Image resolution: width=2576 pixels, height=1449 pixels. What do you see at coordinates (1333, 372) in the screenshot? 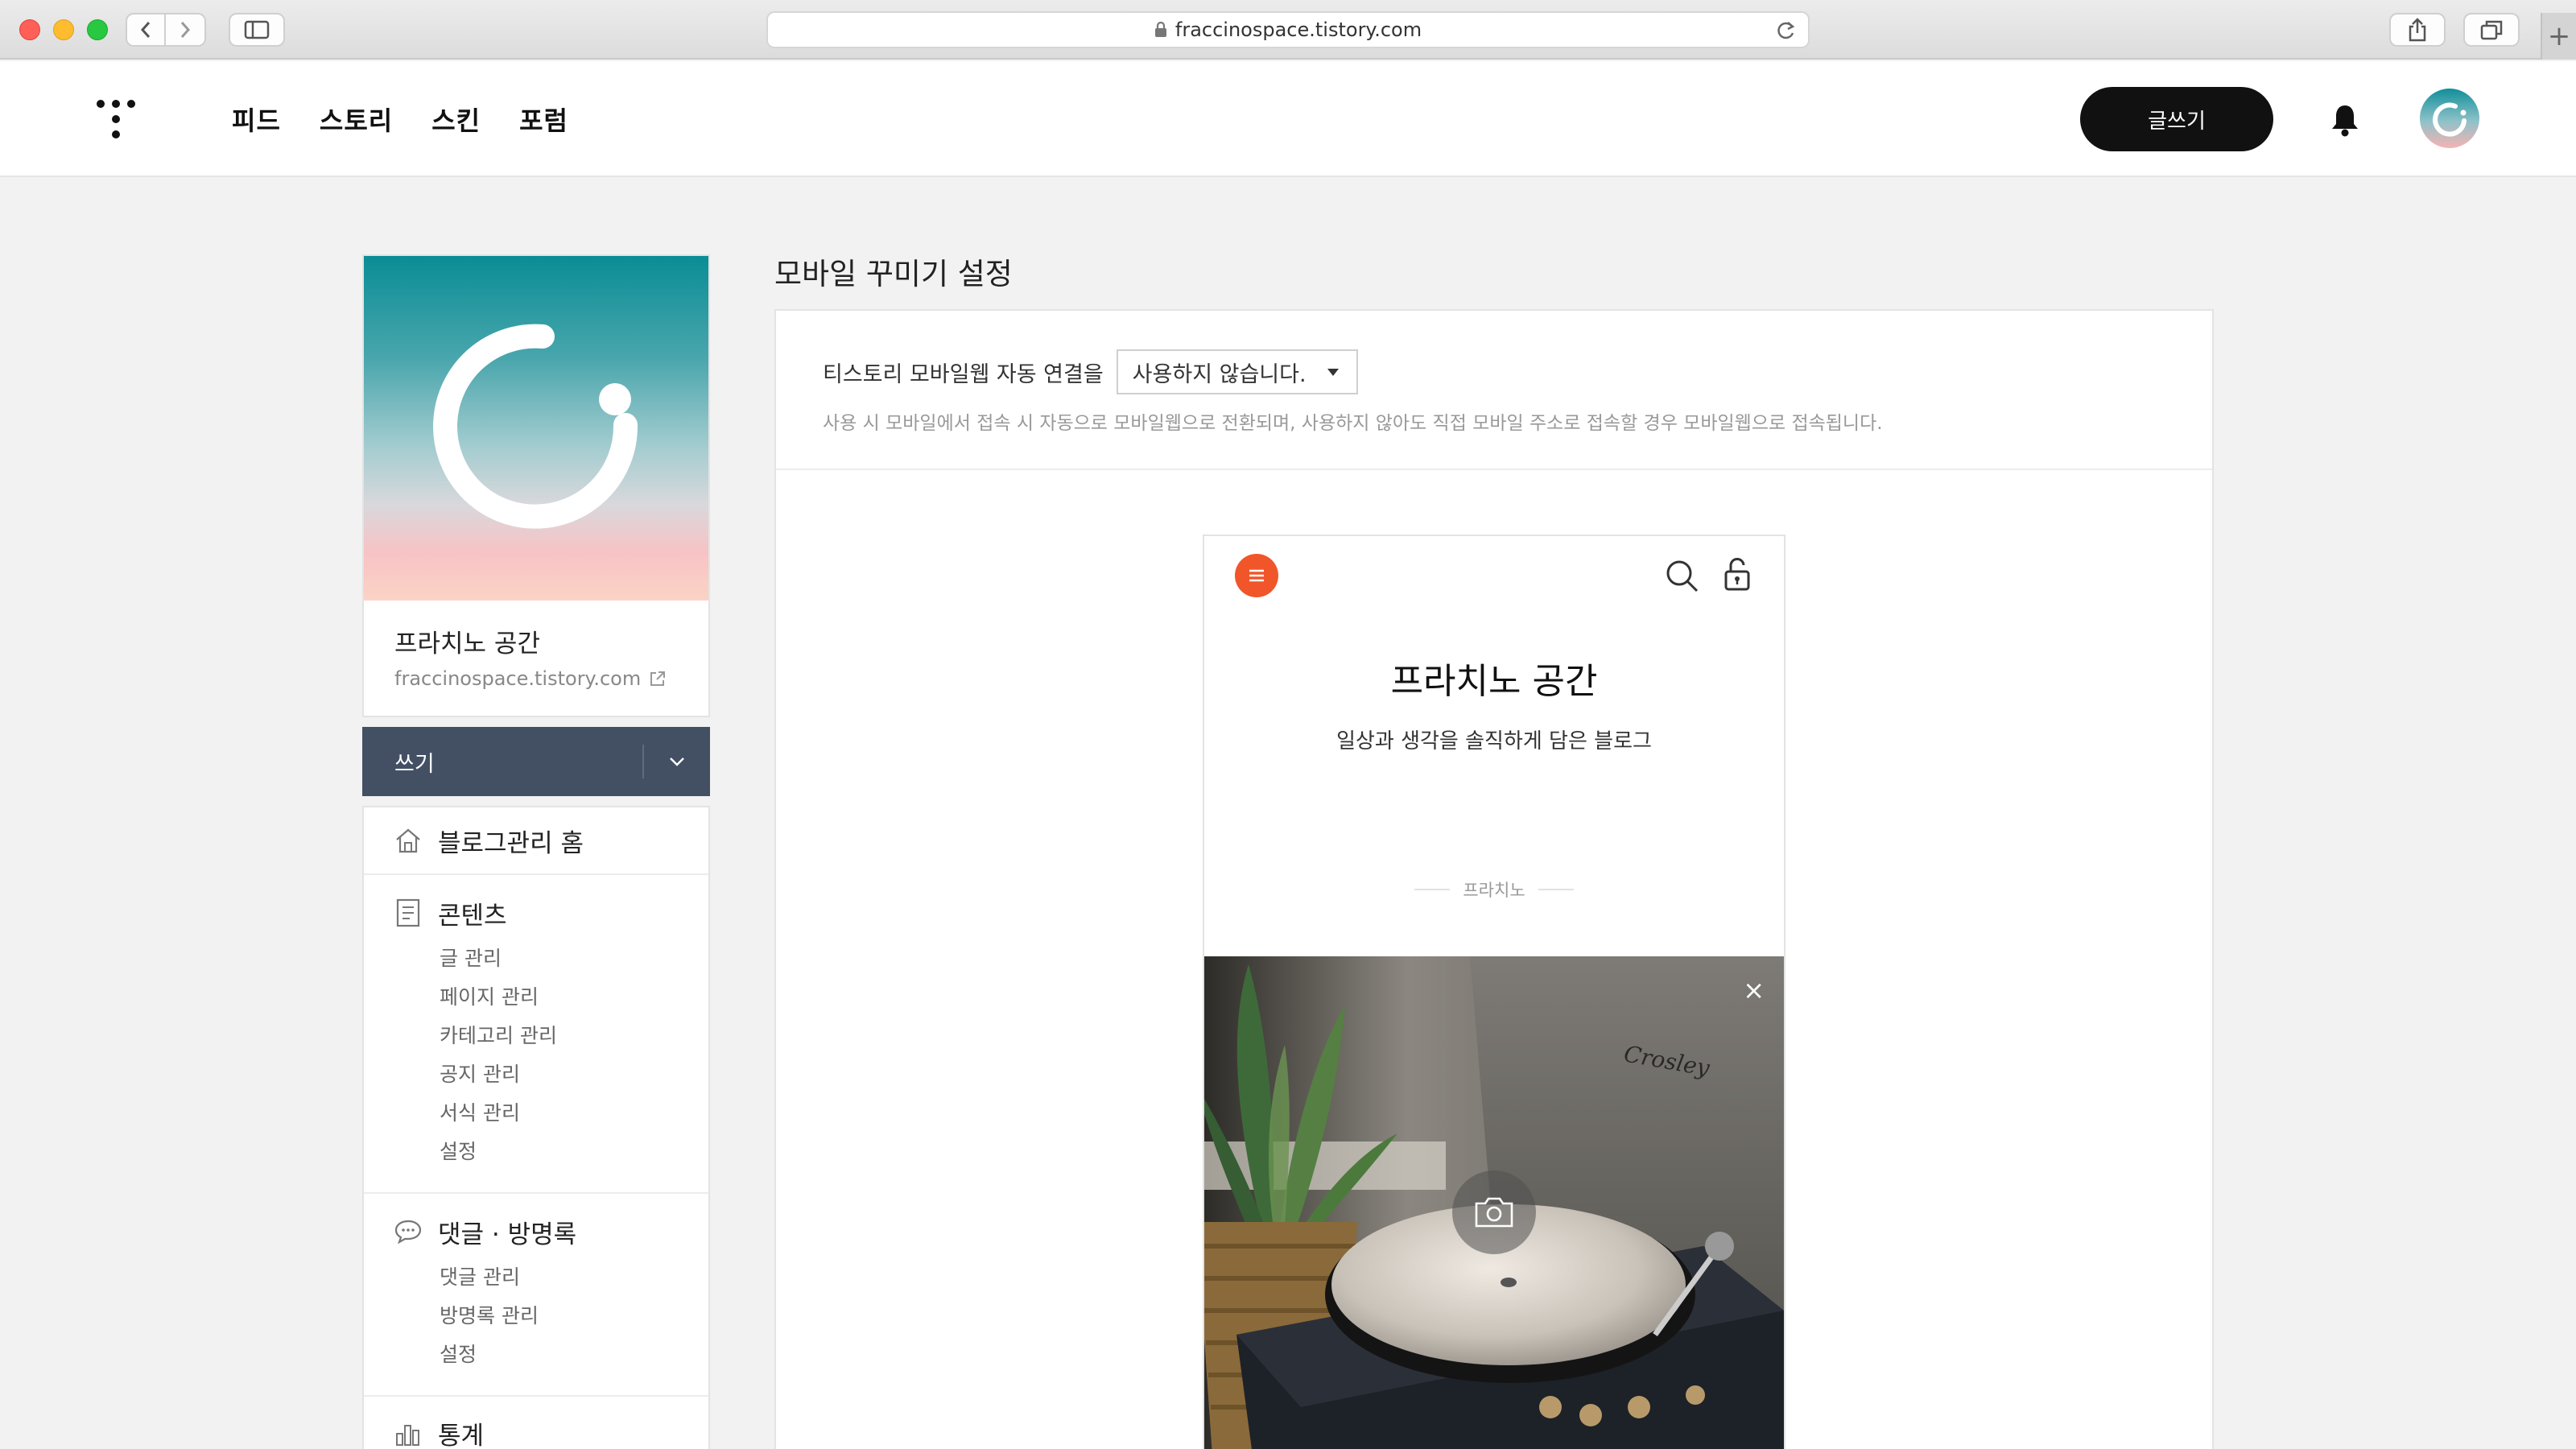
I see `caret-down-icon` at bounding box center [1333, 372].